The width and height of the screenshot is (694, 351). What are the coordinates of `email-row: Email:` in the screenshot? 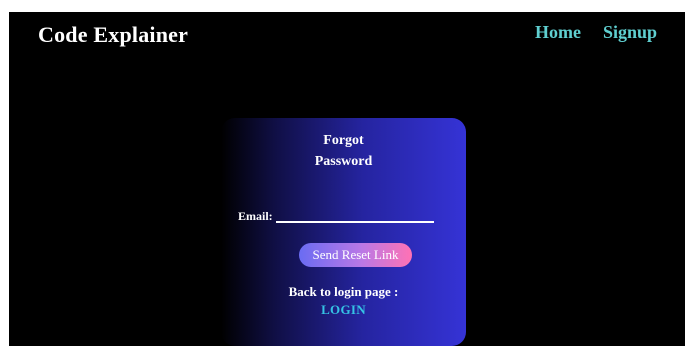 It's located at (336, 215).